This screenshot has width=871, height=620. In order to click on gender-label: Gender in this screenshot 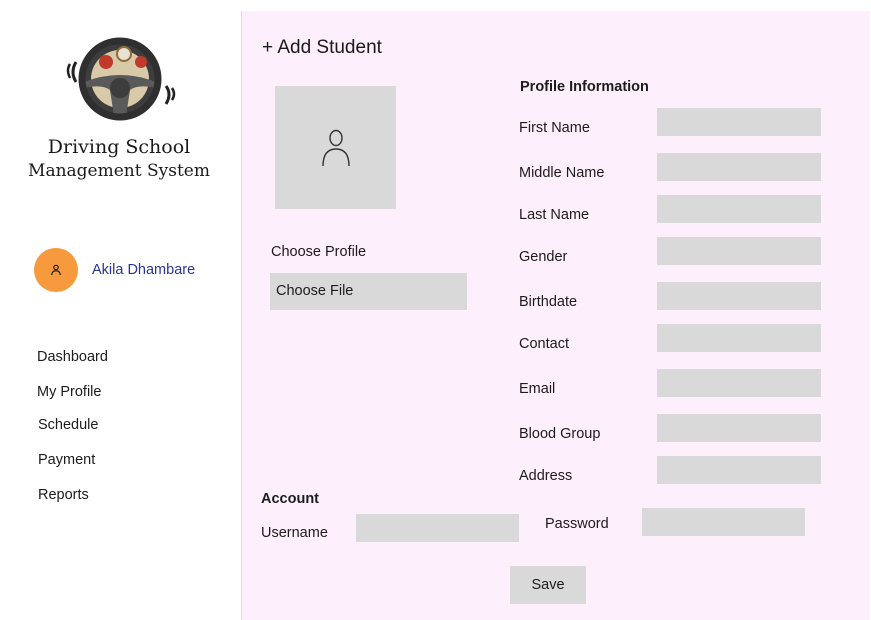, I will do `click(543, 257)`.